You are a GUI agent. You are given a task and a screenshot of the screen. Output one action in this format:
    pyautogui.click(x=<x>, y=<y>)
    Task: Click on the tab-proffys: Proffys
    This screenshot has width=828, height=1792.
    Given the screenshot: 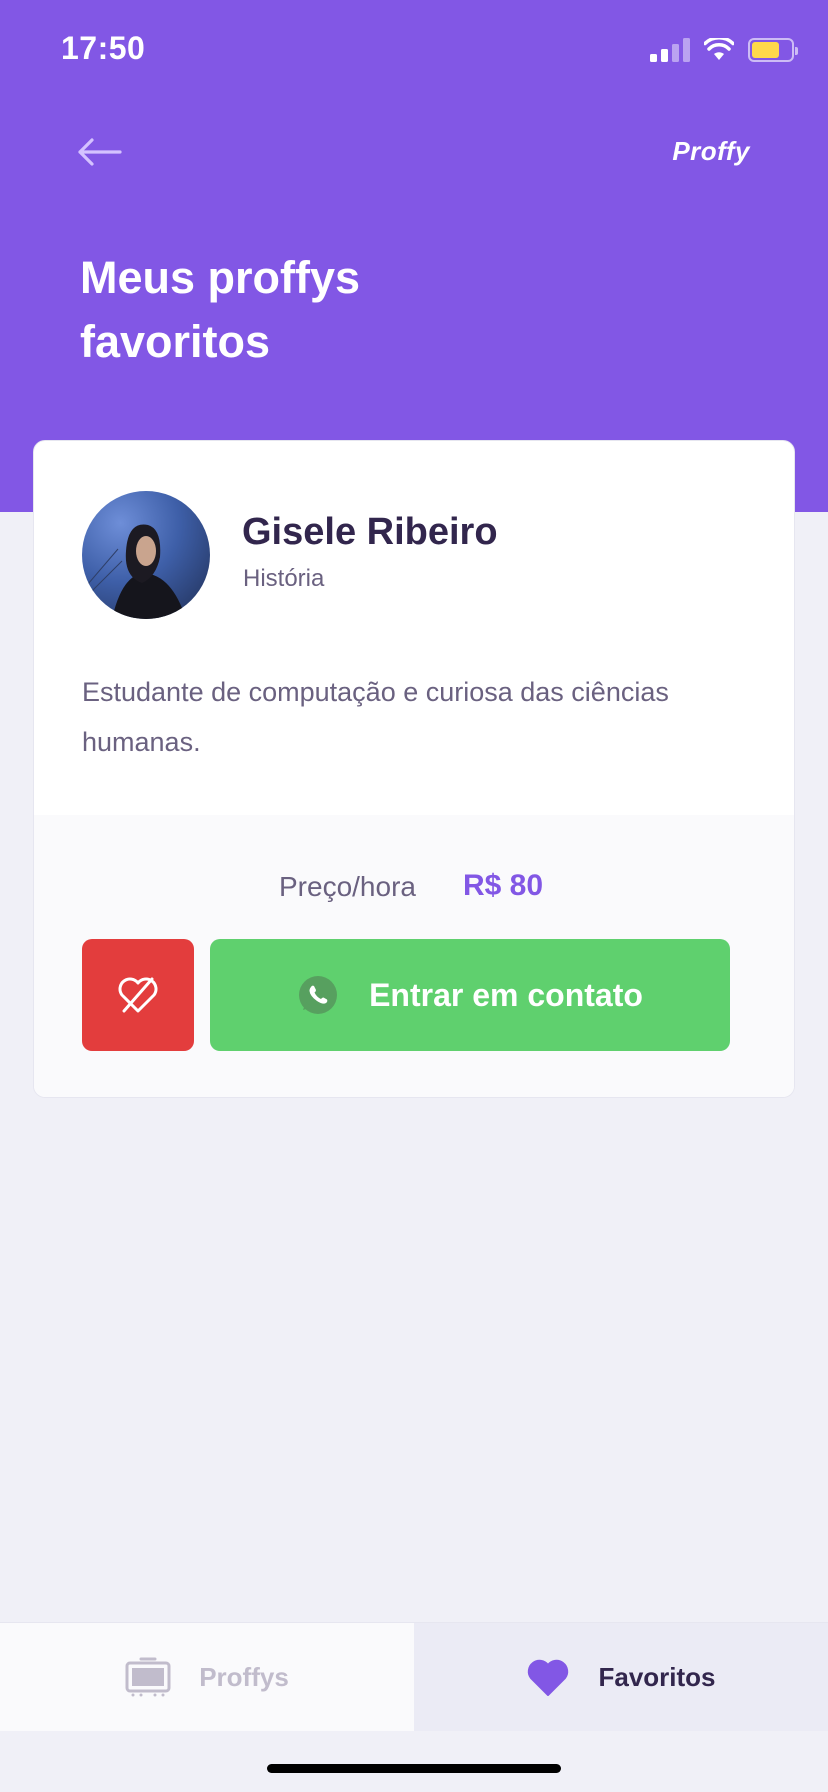 What is the action you would take?
    pyautogui.click(x=207, y=1677)
    